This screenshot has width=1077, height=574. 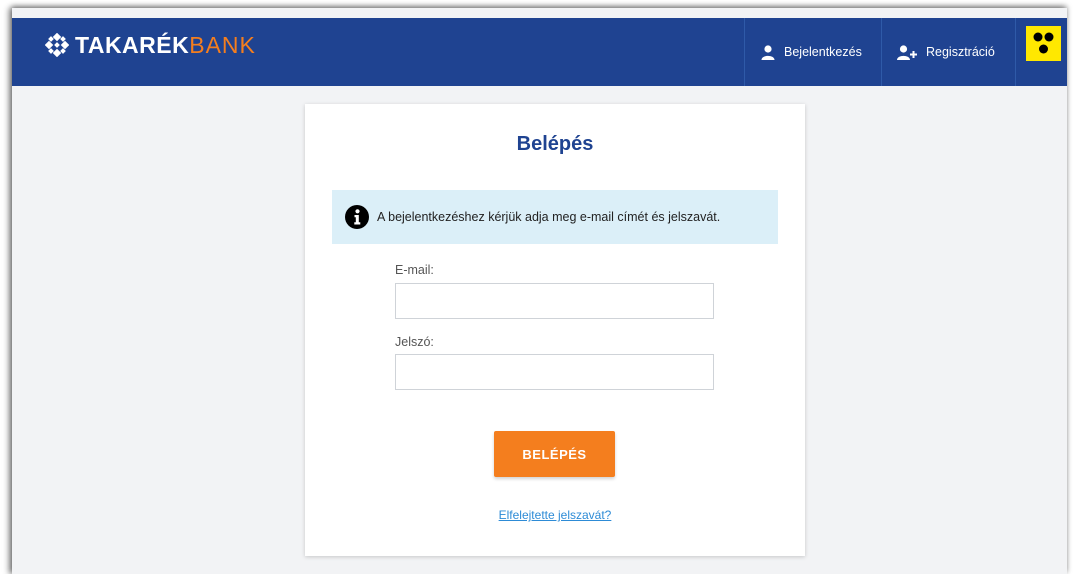 What do you see at coordinates (222, 45) in the screenshot?
I see `logo-text-bank: BANK` at bounding box center [222, 45].